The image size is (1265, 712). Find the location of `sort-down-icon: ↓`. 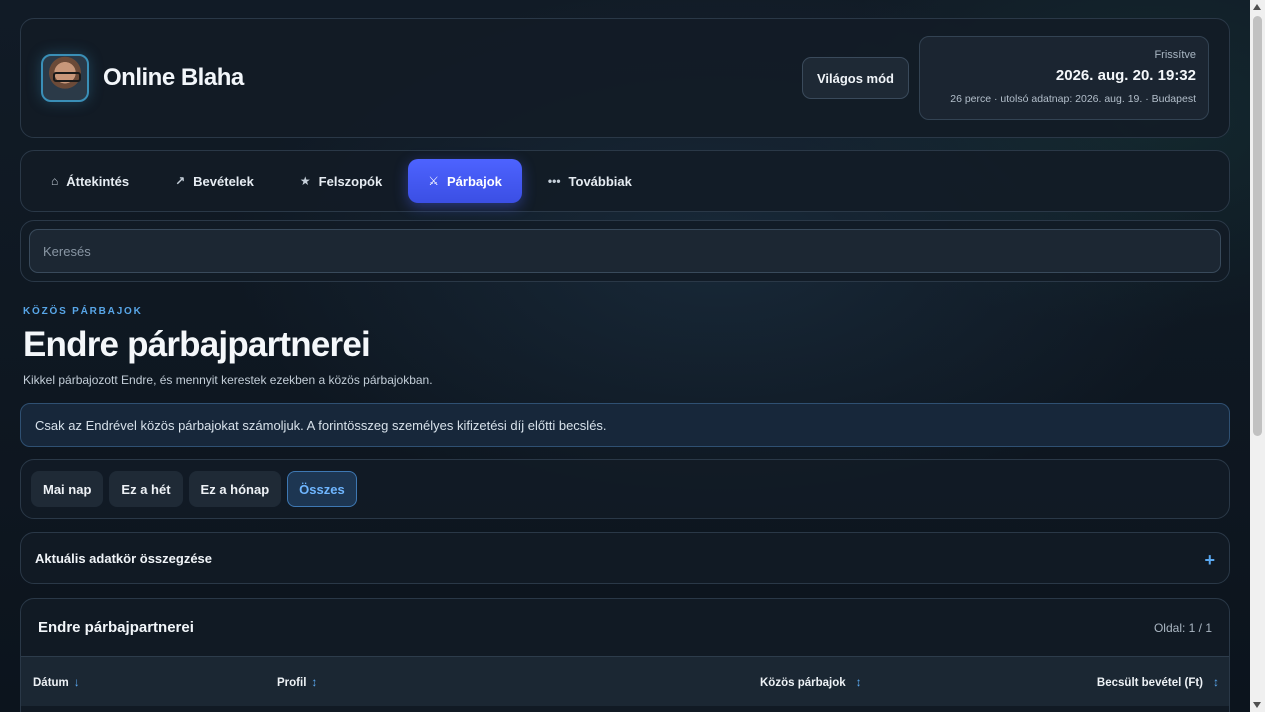

sort-down-icon: ↓ is located at coordinates (76, 681).